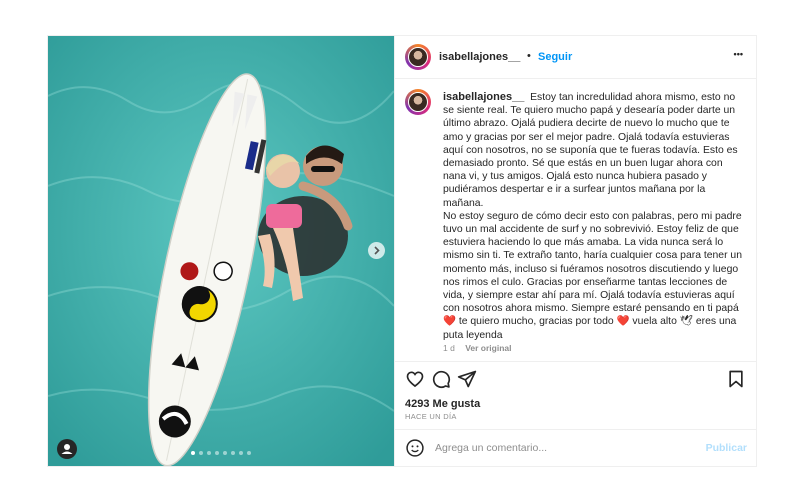 The image size is (800, 500). Describe the element at coordinates (479, 57) in the screenshot. I see `username-link: isabellajones__` at that location.